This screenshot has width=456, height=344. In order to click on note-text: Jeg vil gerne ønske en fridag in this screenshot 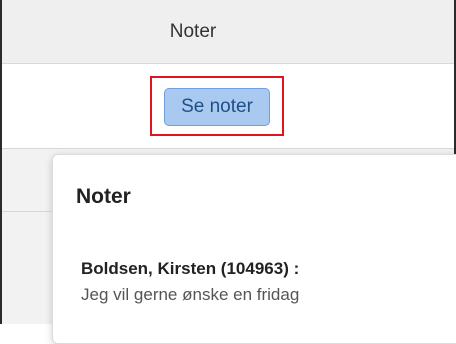, I will do `click(190, 294)`.